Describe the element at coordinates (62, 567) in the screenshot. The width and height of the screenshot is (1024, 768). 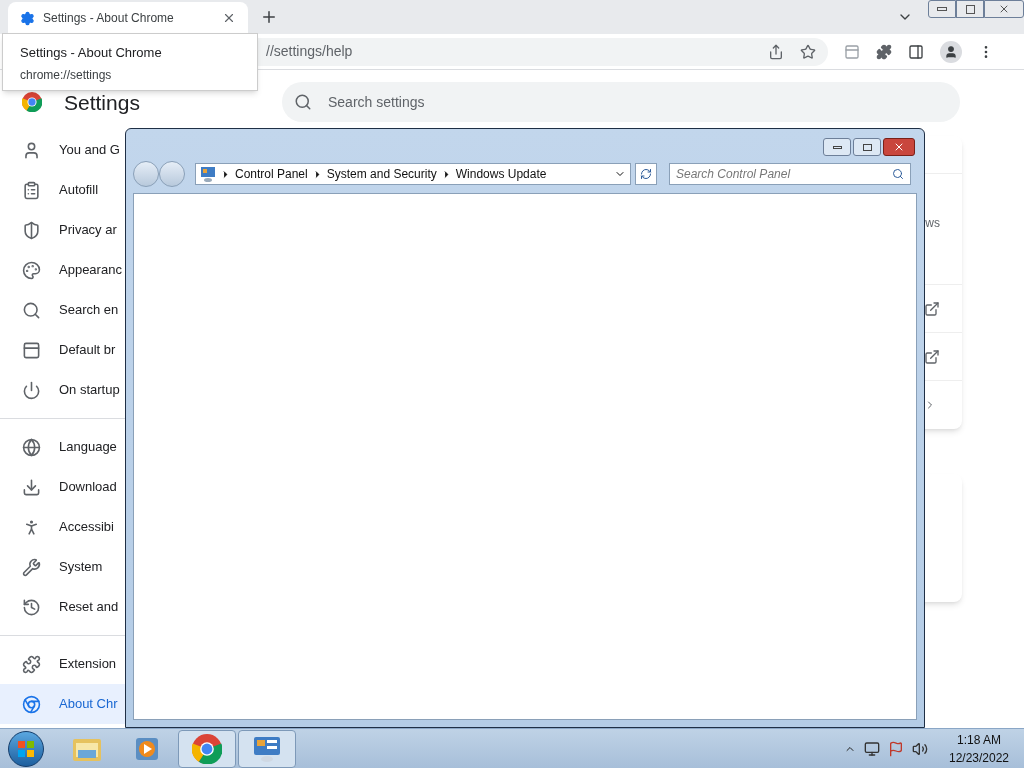
I see `nav-item: System` at that location.